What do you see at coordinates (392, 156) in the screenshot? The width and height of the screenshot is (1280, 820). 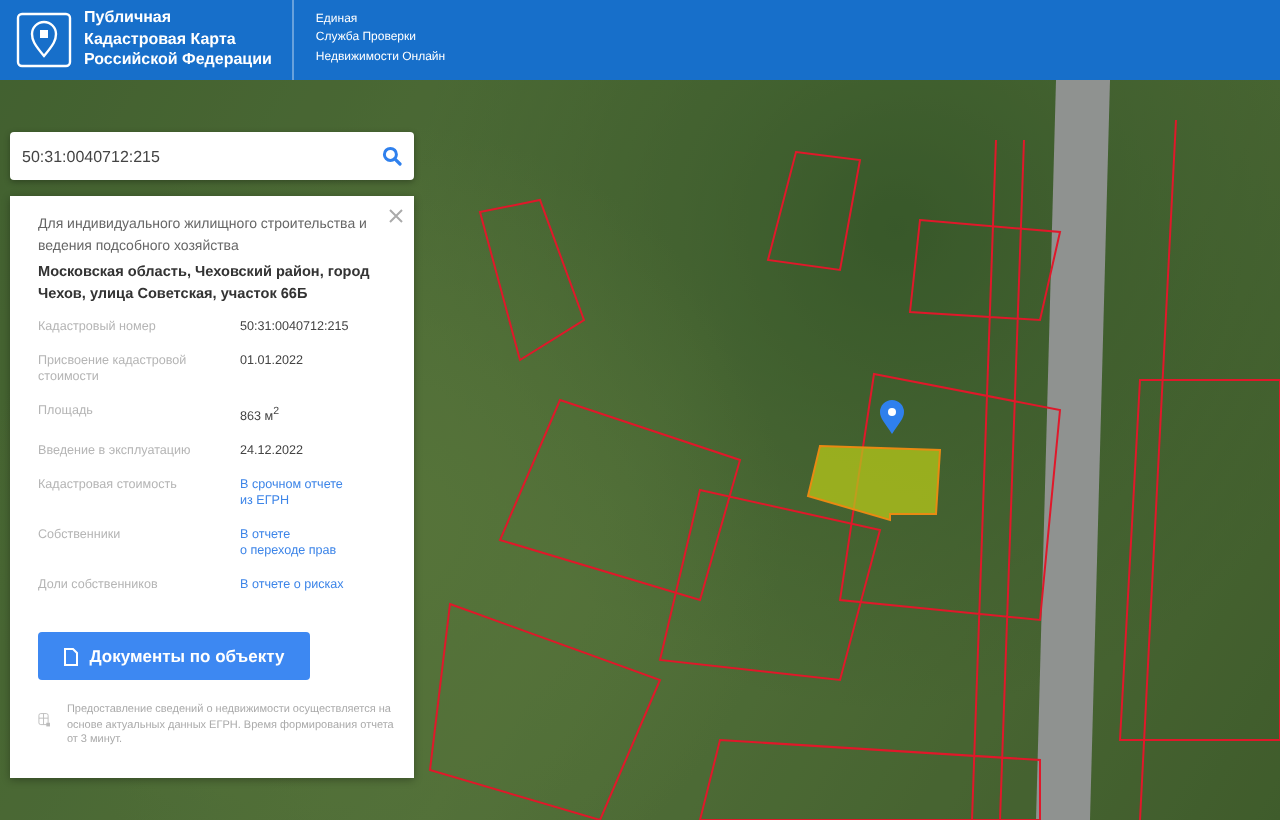 I see `search-icon` at bounding box center [392, 156].